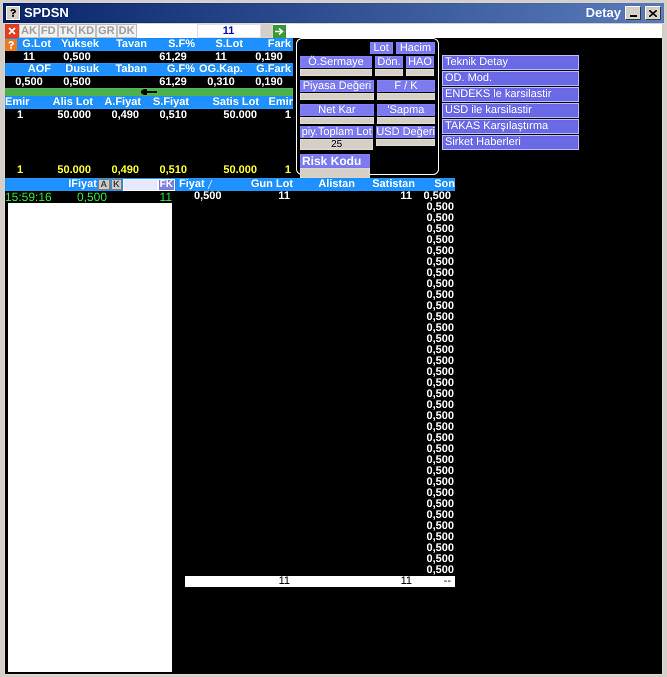  Describe the element at coordinates (405, 132) in the screenshot. I see `field-label: USD Değeri` at that location.